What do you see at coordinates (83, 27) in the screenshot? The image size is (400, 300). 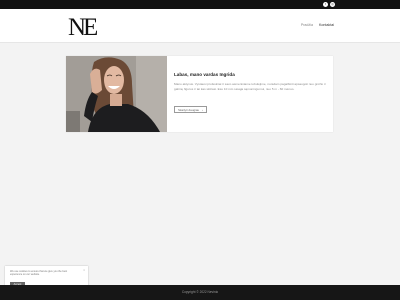 I see `site-logo: NE` at bounding box center [83, 27].